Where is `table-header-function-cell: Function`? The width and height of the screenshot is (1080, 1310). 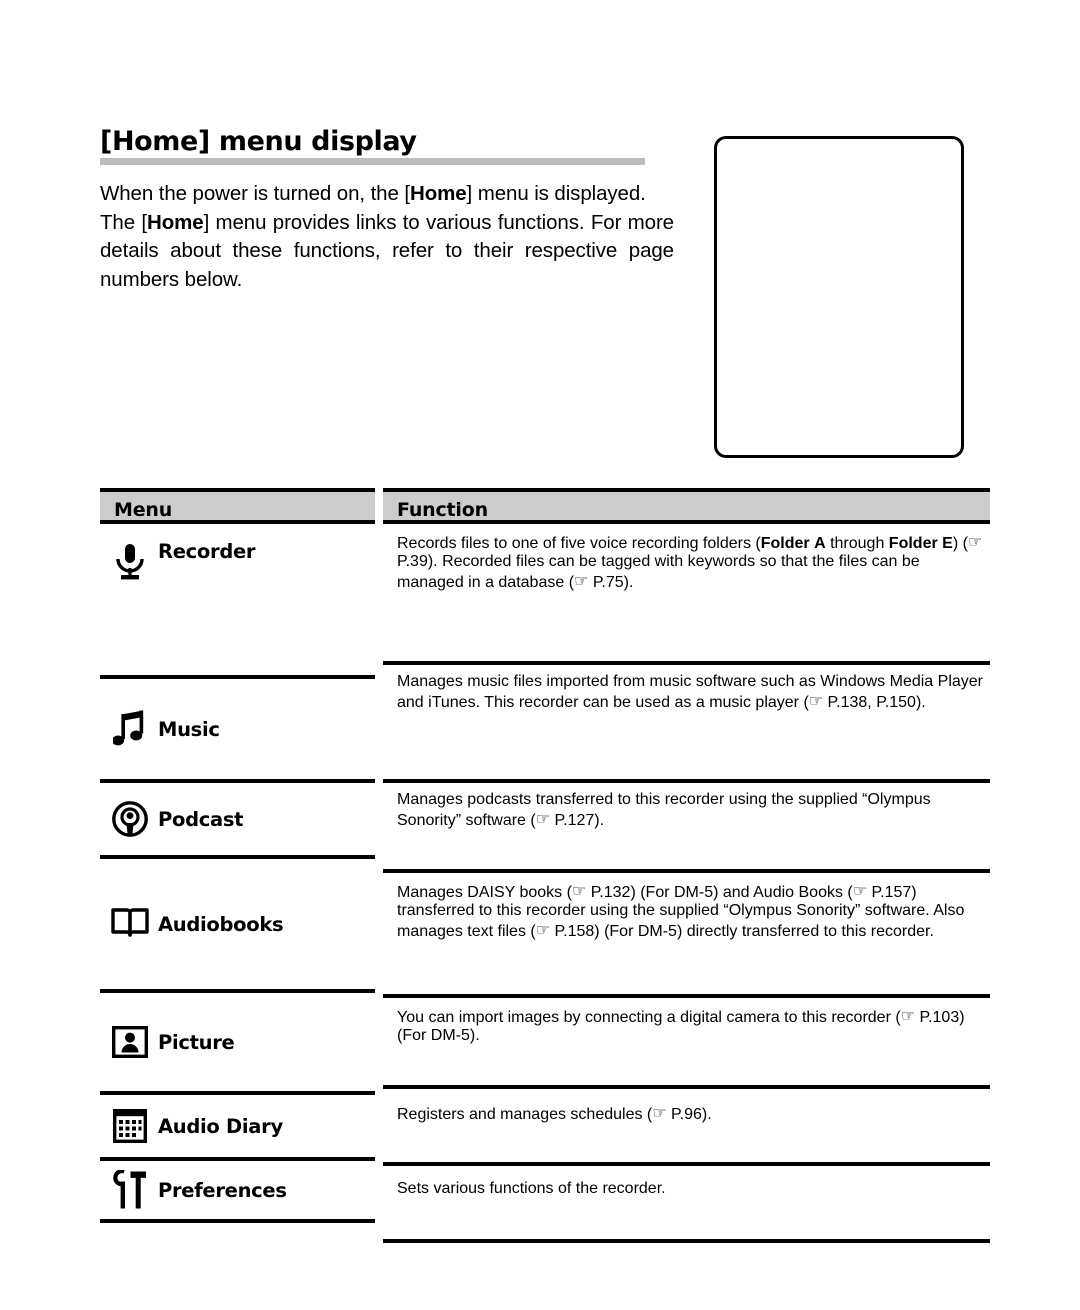 table-header-function-cell: Function is located at coordinates (686, 506).